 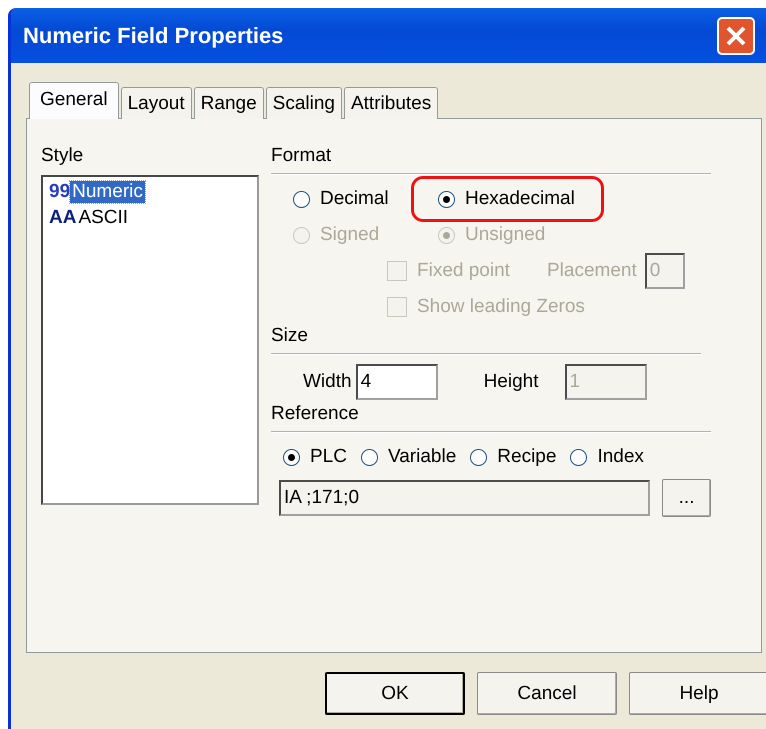 What do you see at coordinates (511, 382) in the screenshot?
I see `field-label: Height` at bounding box center [511, 382].